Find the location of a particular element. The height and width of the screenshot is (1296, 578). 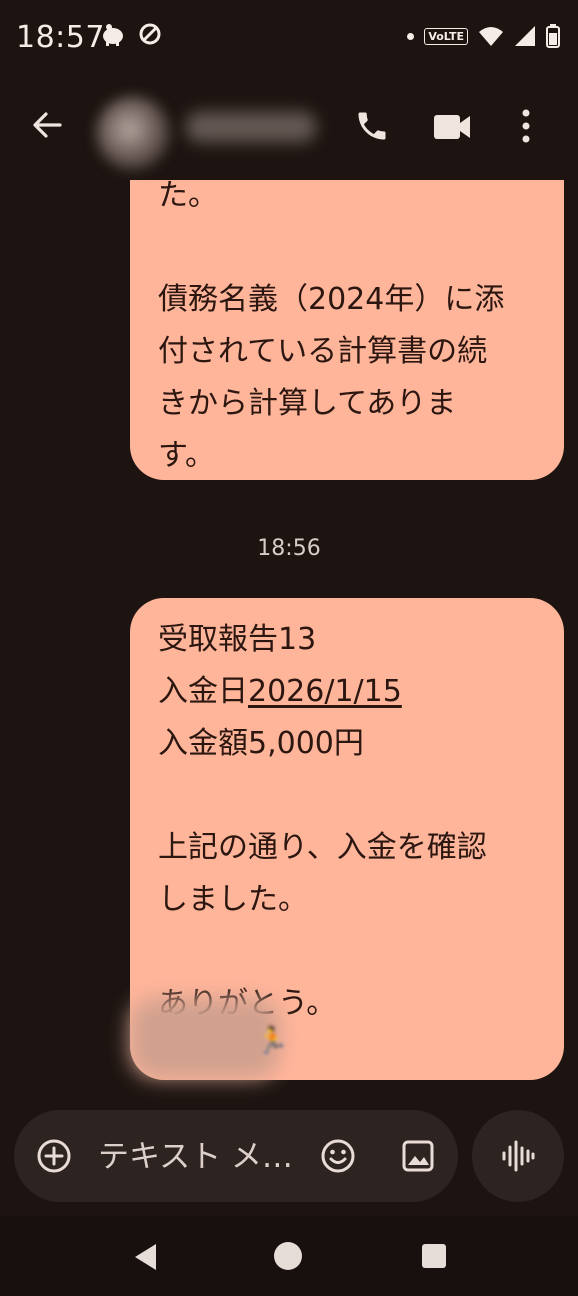

app-bar is located at coordinates (289, 128).